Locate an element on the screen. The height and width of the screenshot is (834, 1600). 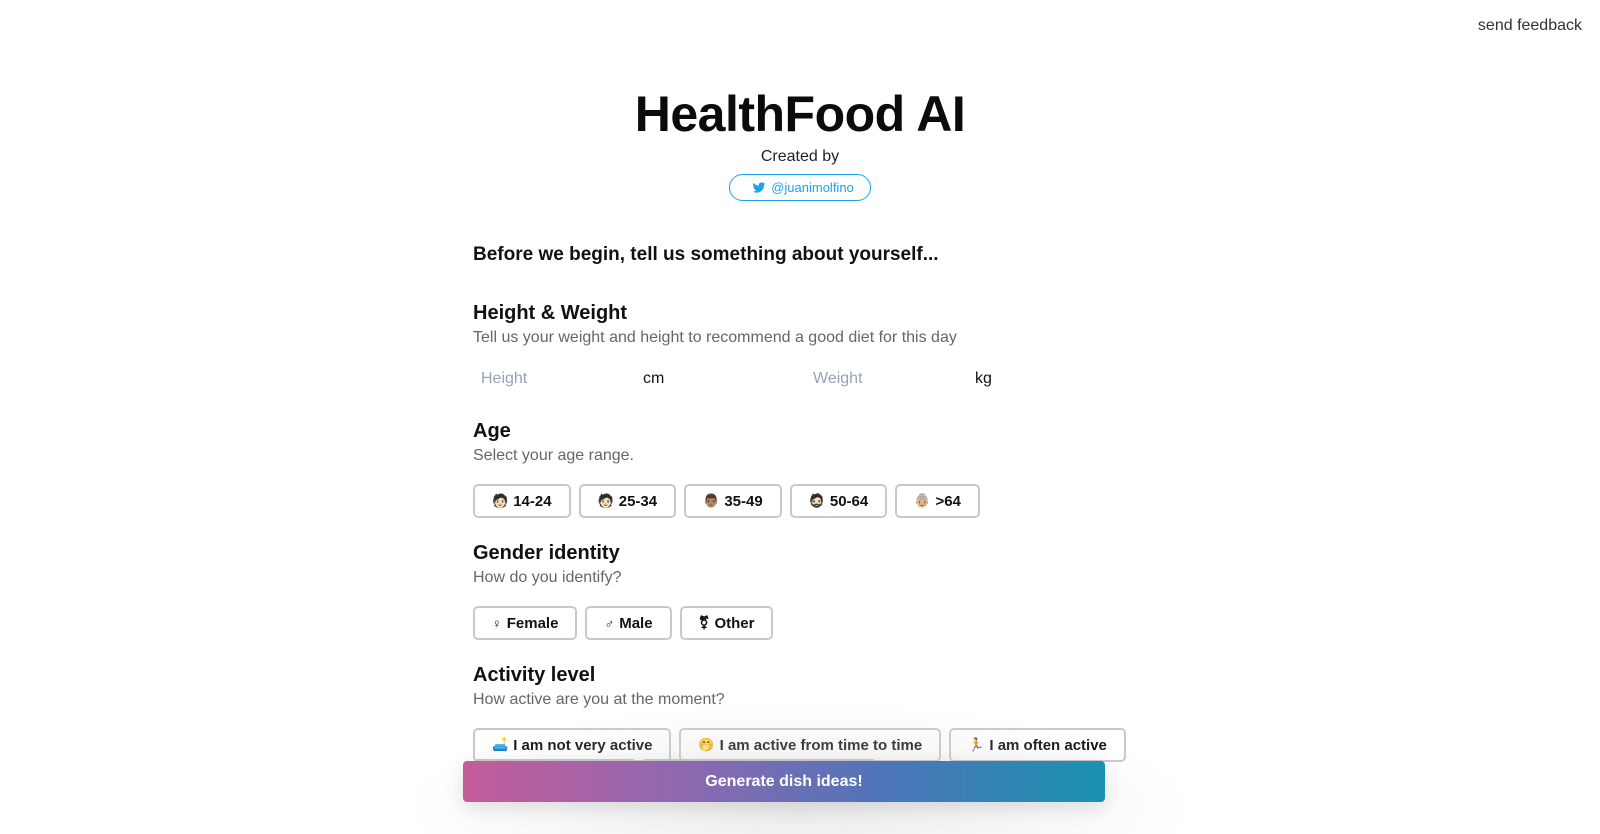
couch-icon: 🛋️ is located at coordinates (500, 744).